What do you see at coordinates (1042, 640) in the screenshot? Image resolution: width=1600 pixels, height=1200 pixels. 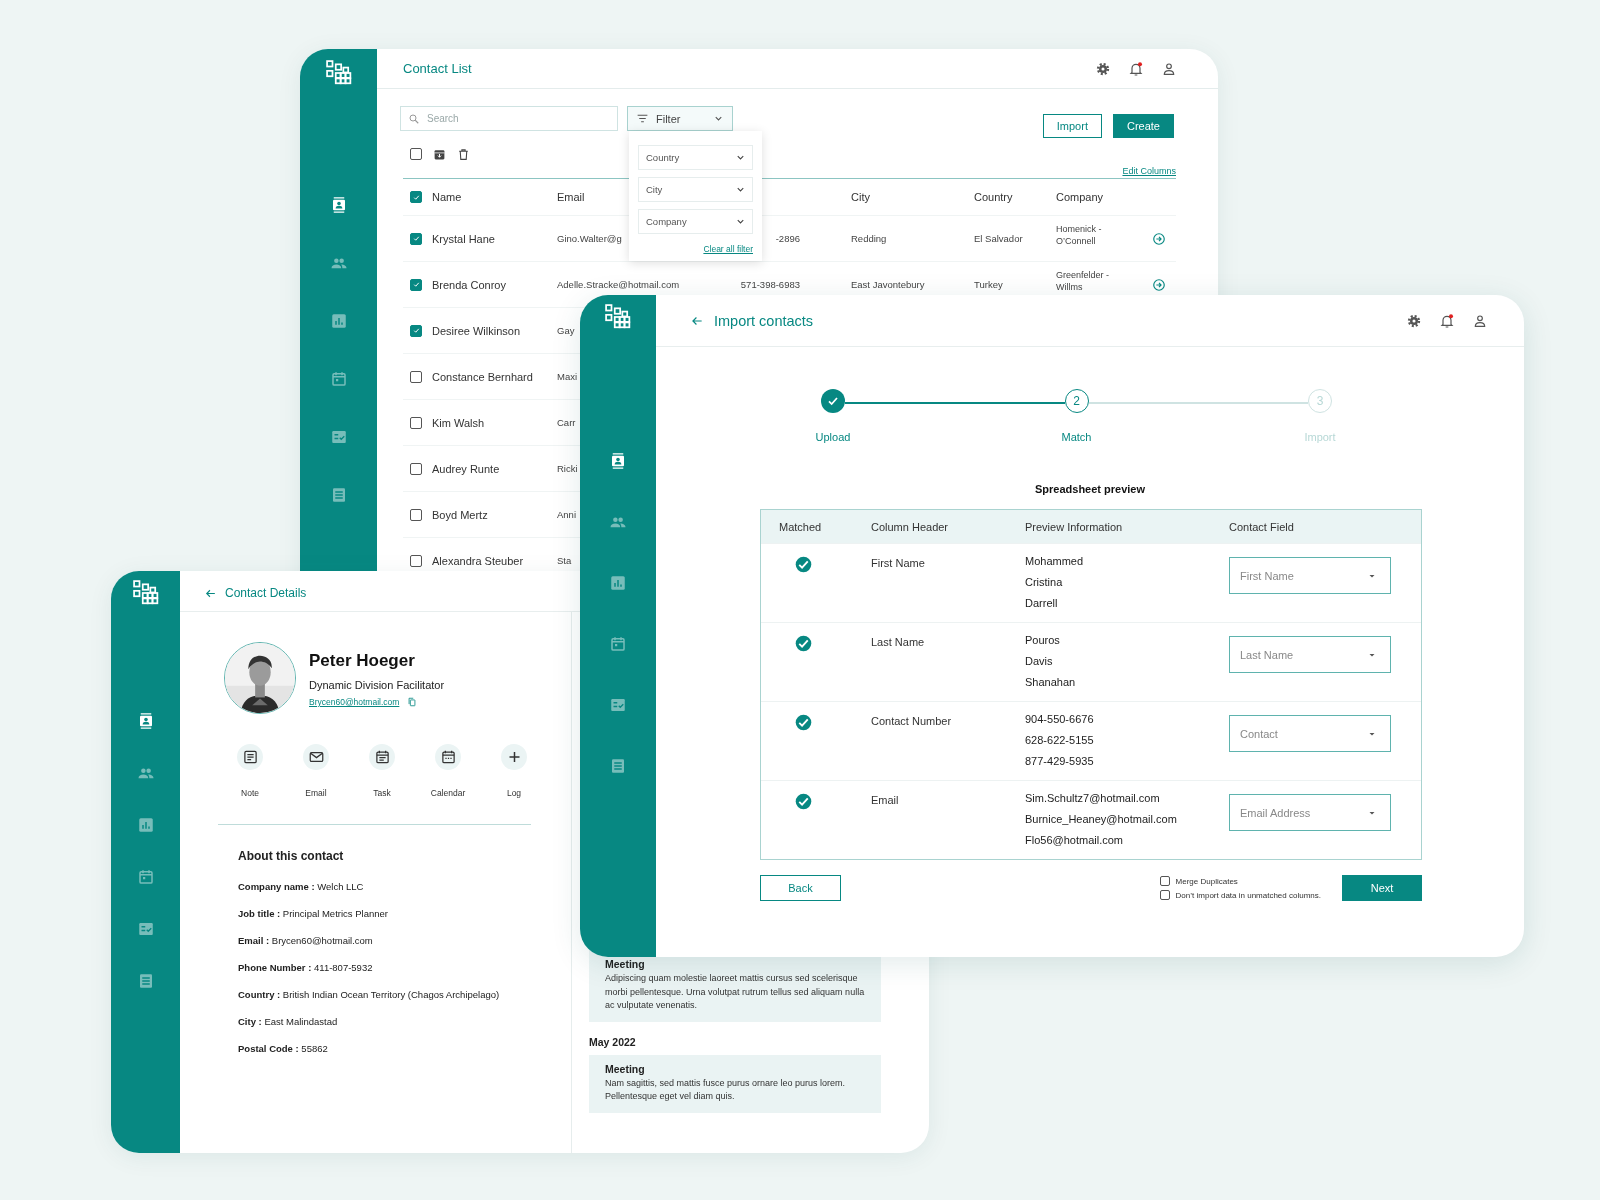 I see `preview-value: Pouros` at bounding box center [1042, 640].